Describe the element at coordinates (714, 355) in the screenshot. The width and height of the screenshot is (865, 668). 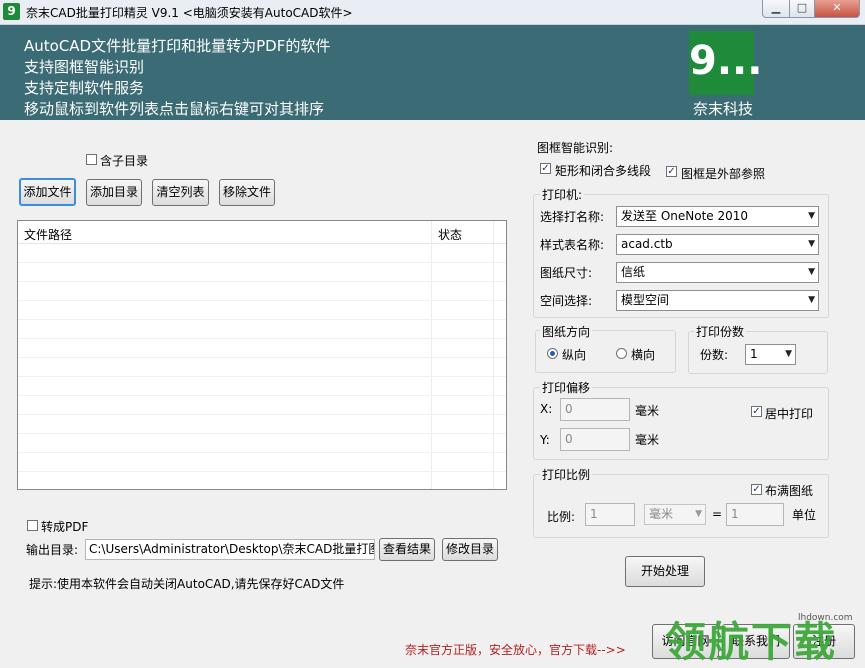
I see `copies-label: 份数:` at that location.